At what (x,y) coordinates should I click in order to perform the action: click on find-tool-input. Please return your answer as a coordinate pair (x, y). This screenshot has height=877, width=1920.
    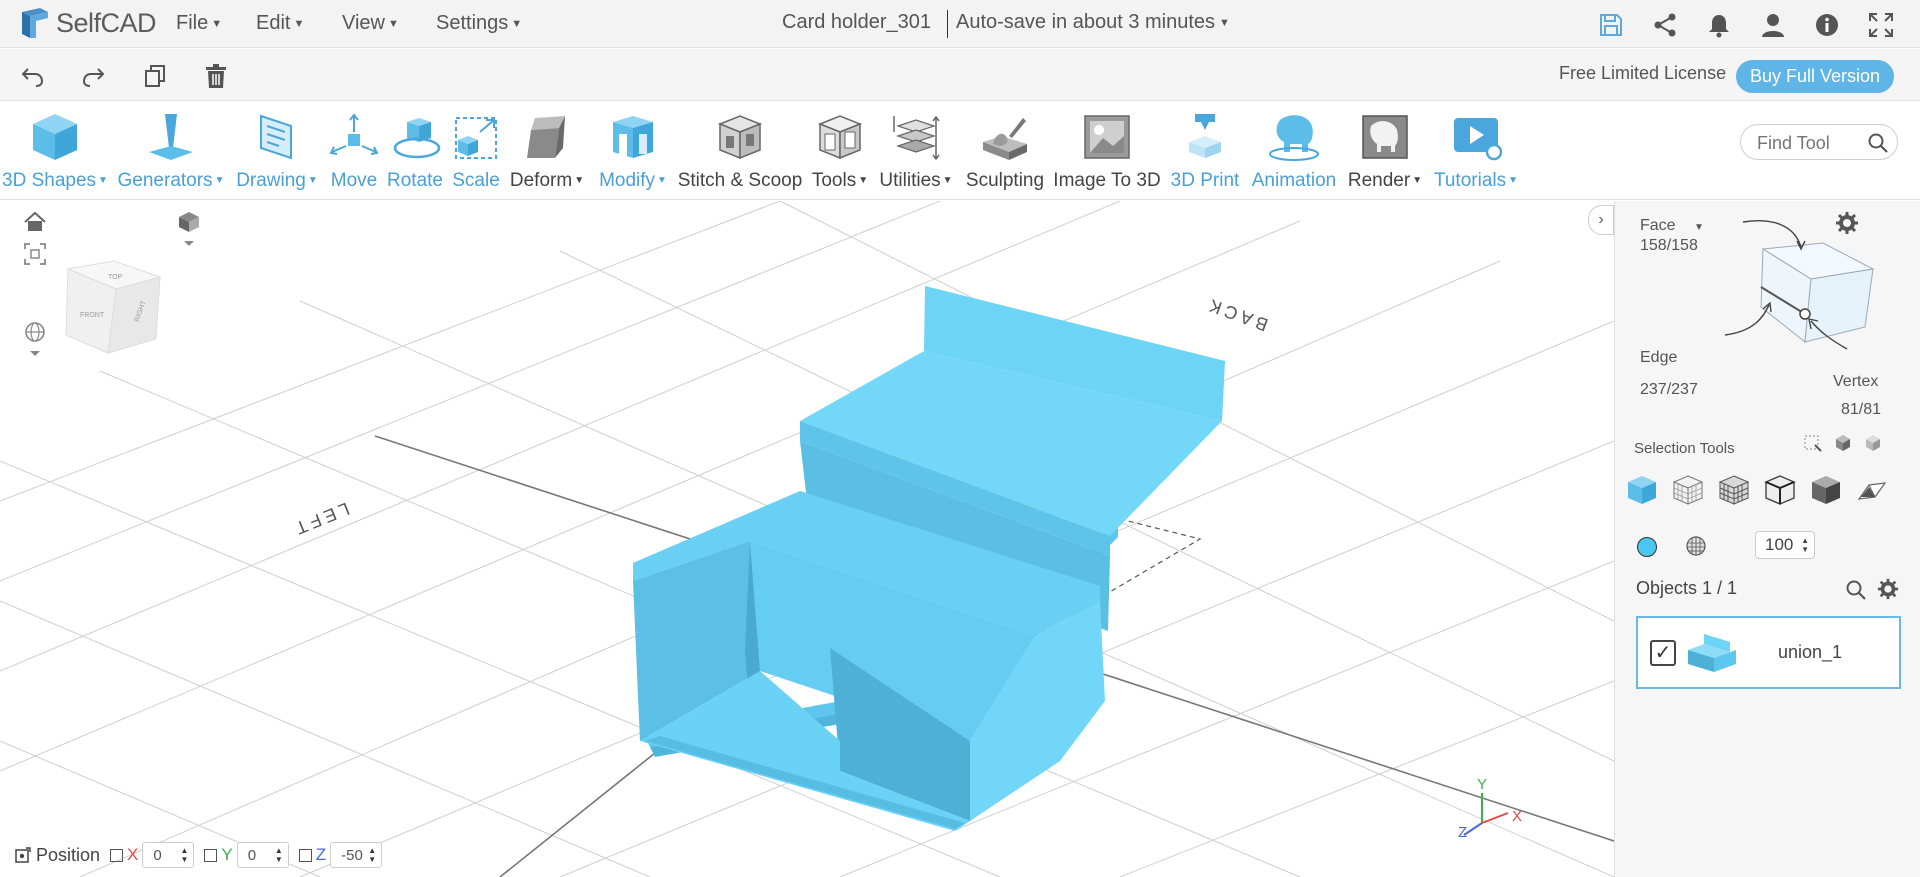
    Looking at the image, I should click on (1812, 143).